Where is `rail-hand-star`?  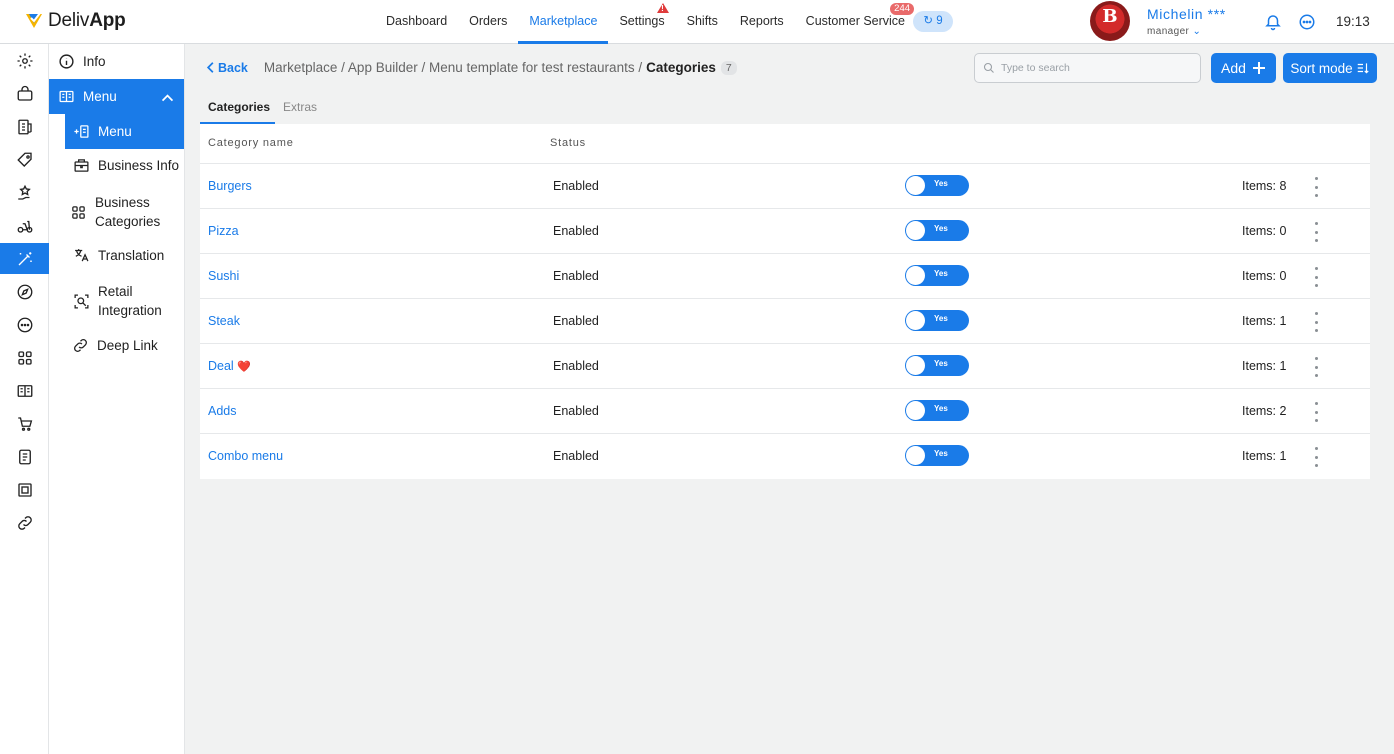 rail-hand-star is located at coordinates (24, 192).